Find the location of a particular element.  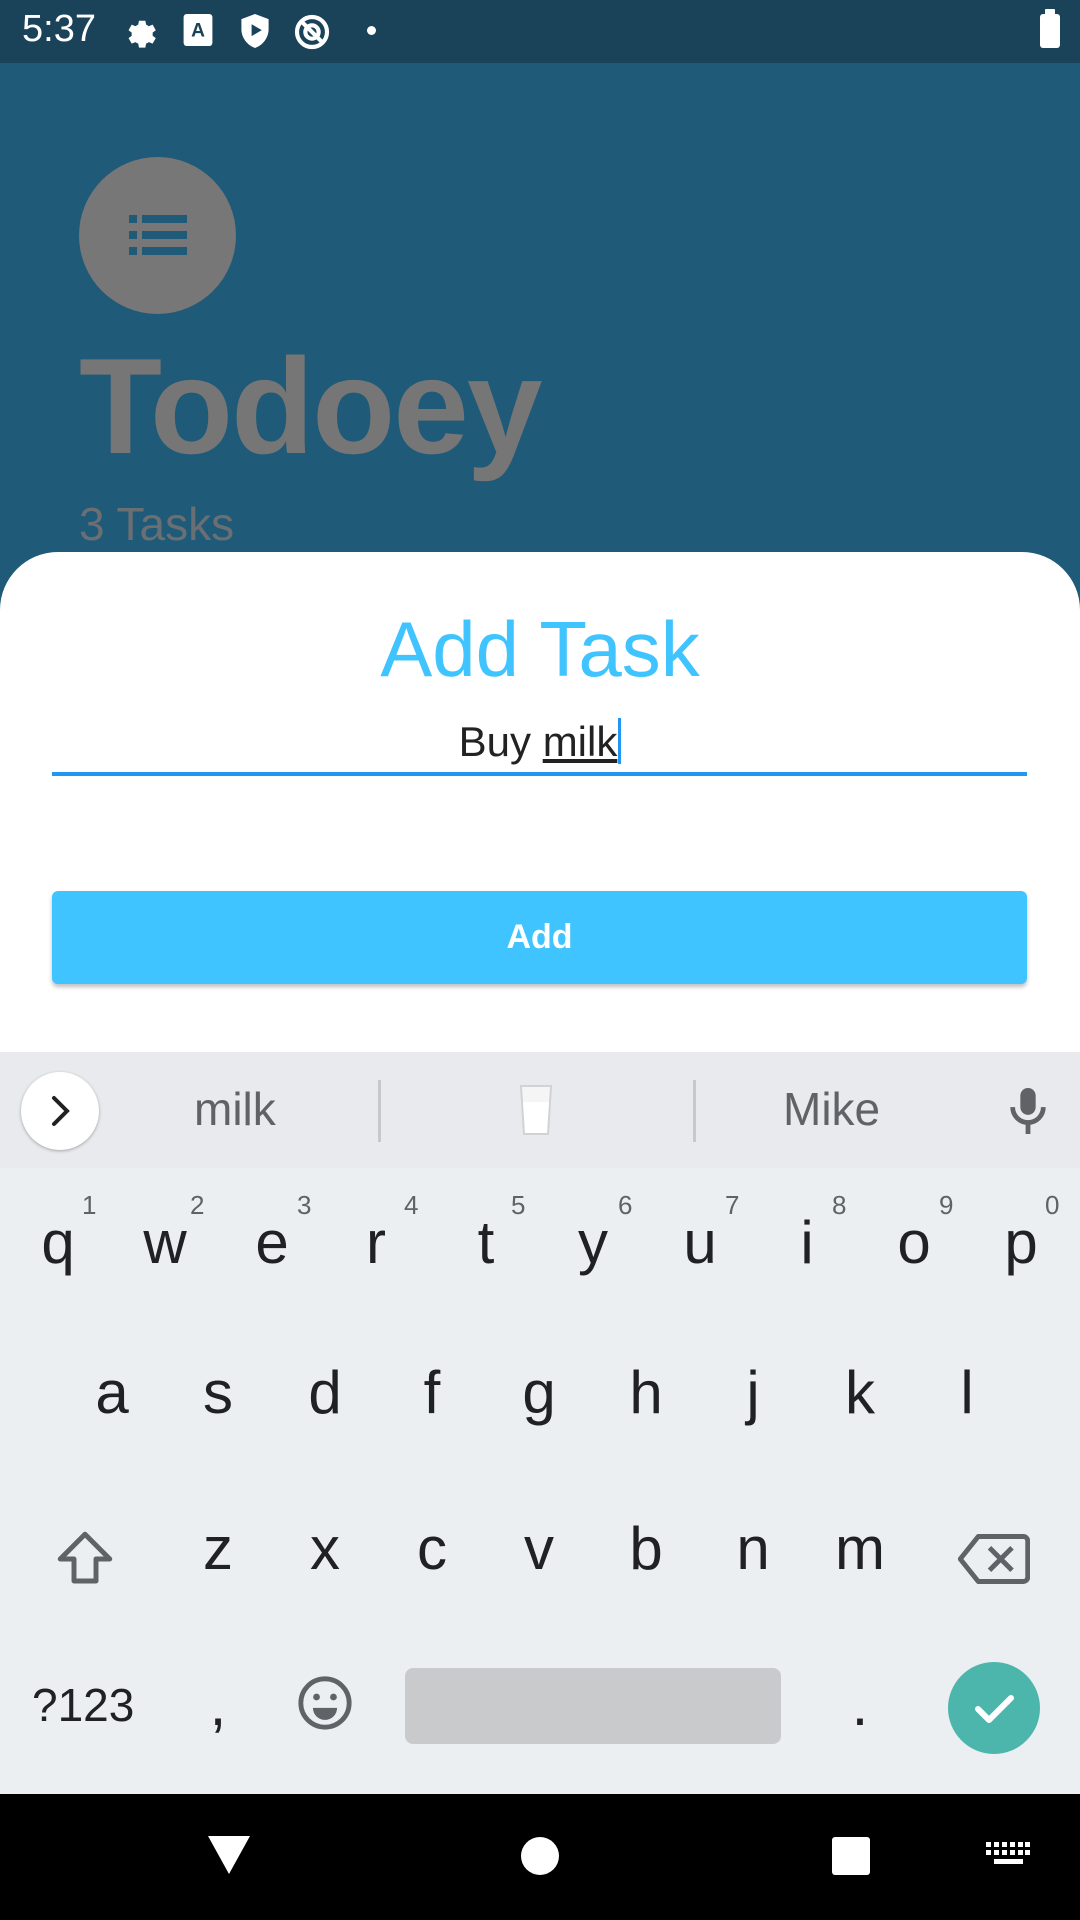

key-g: g is located at coordinates (539, 1392).